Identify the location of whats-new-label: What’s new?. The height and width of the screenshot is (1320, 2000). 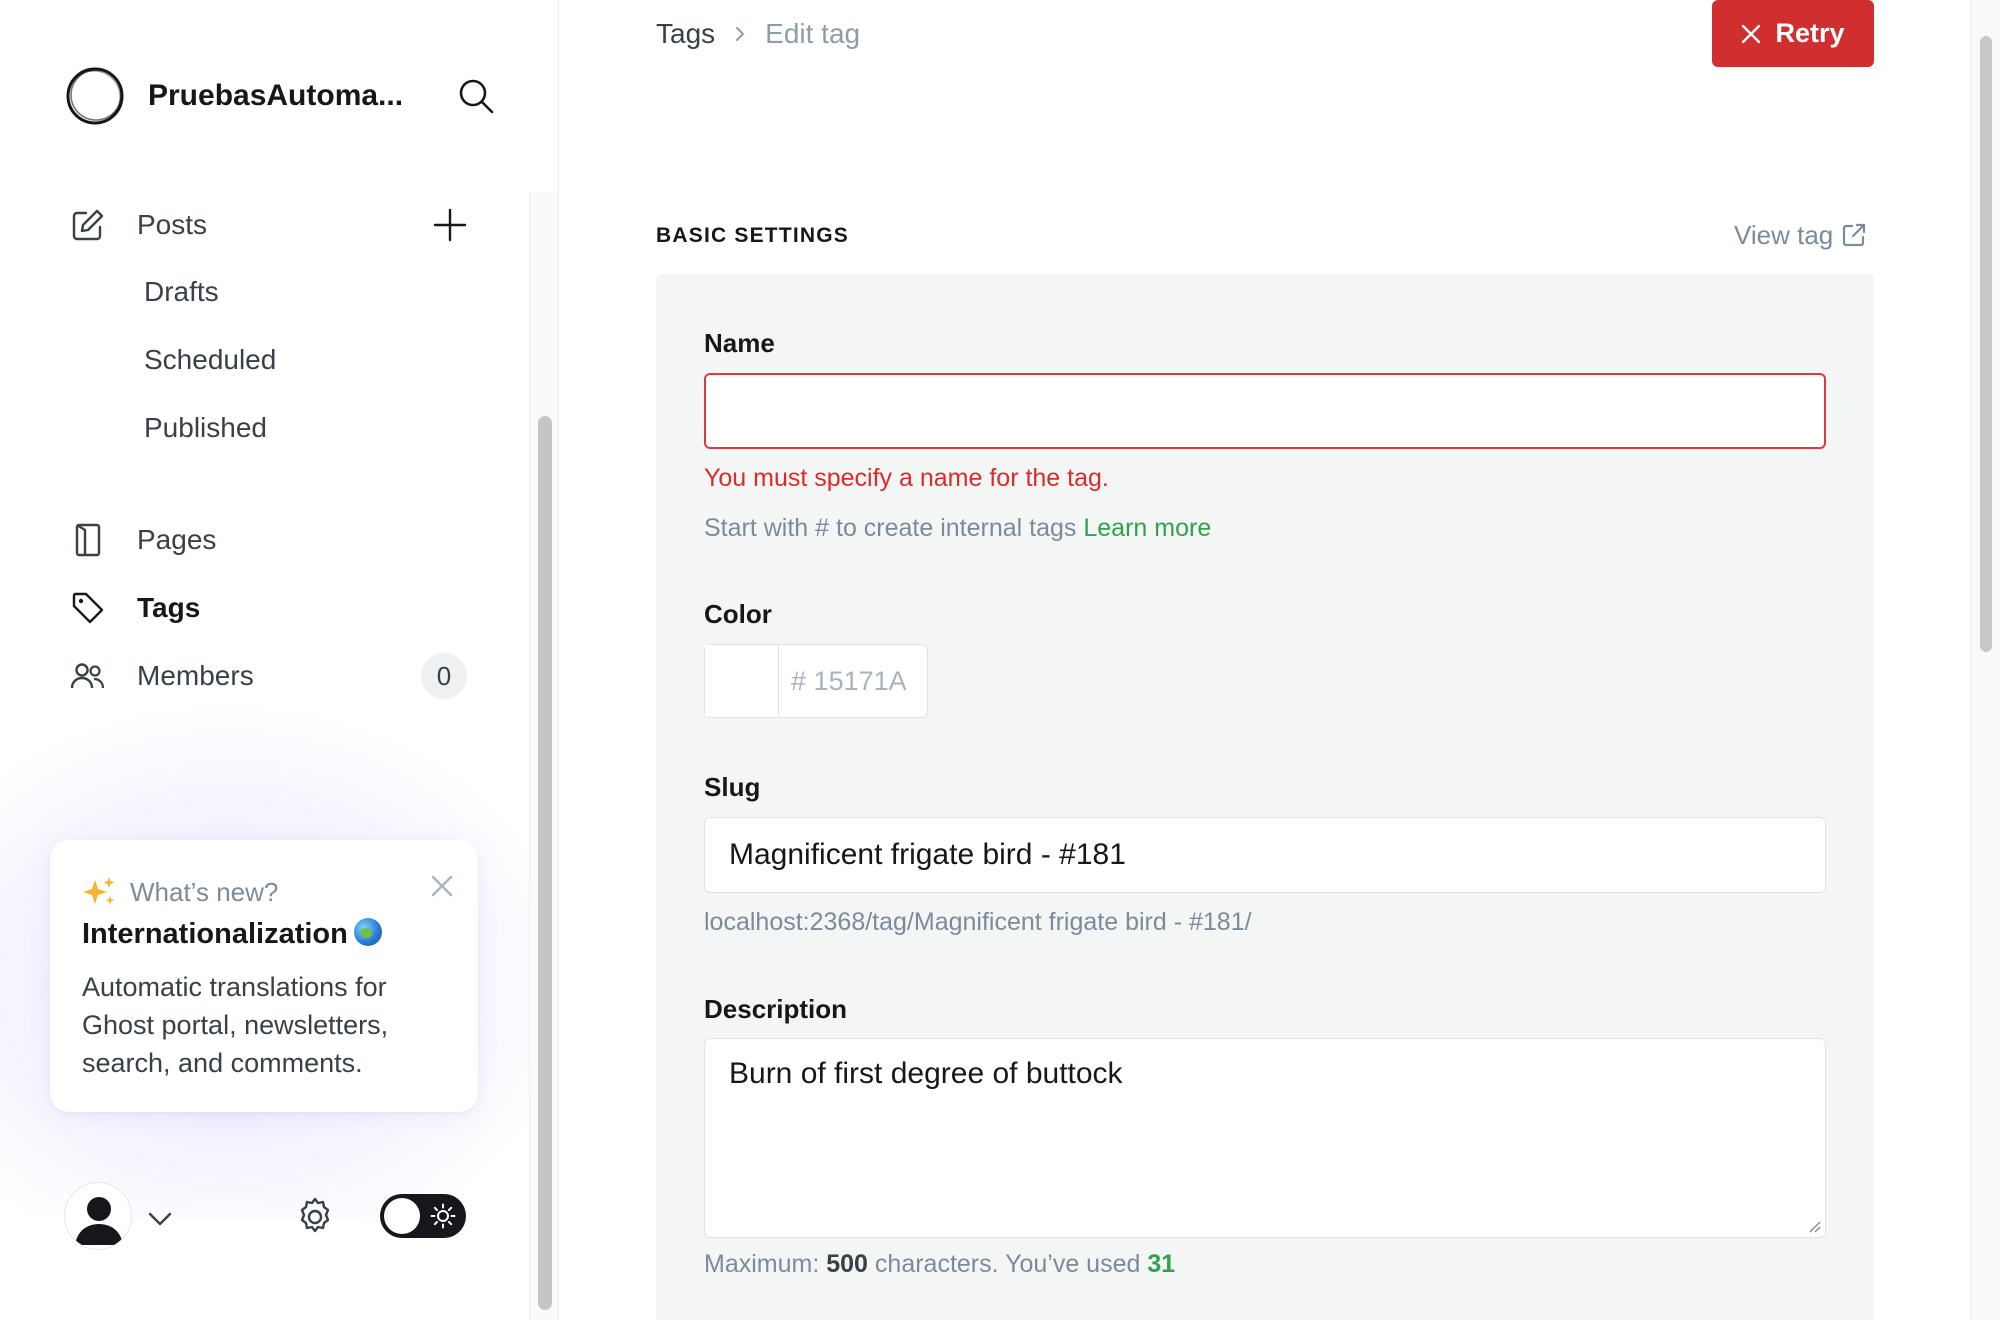
(204, 891).